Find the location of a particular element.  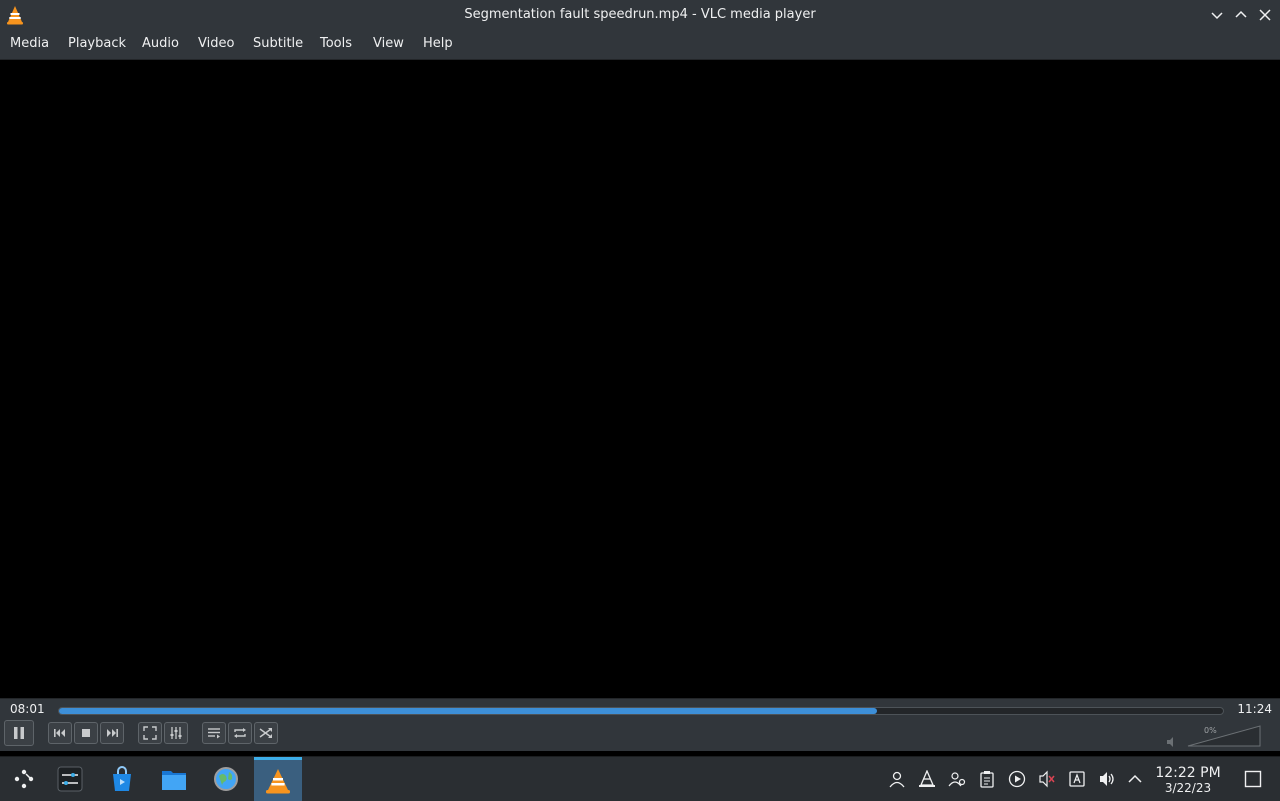

next-button is located at coordinates (112, 733).